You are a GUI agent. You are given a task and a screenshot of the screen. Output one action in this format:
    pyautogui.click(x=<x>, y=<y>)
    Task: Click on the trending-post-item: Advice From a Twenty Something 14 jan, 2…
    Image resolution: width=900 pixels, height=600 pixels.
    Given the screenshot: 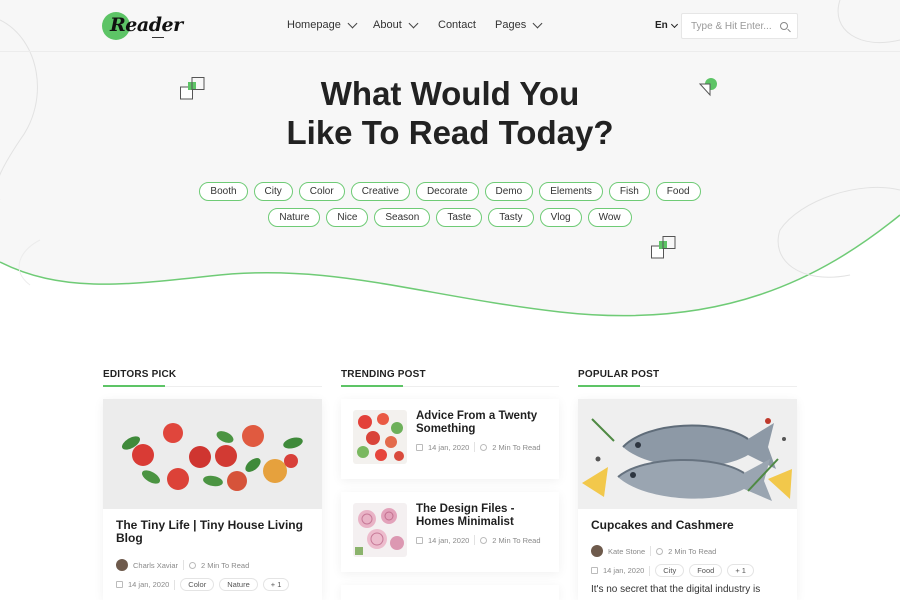 What is the action you would take?
    pyautogui.click(x=450, y=439)
    